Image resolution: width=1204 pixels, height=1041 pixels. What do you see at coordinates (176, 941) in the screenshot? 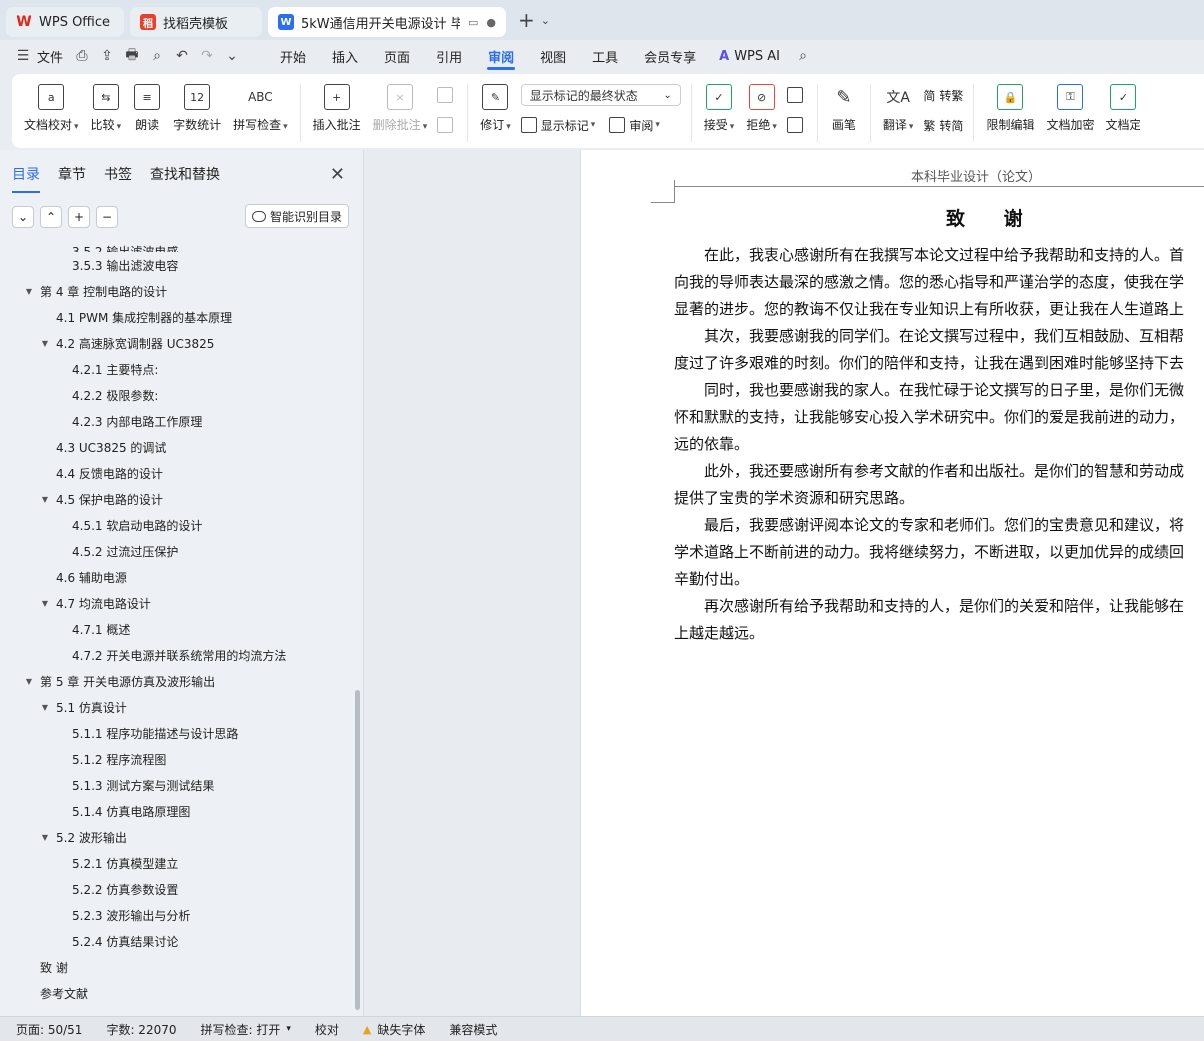
I see `toc-item: 5.2.4 仿真结果讨论` at bounding box center [176, 941].